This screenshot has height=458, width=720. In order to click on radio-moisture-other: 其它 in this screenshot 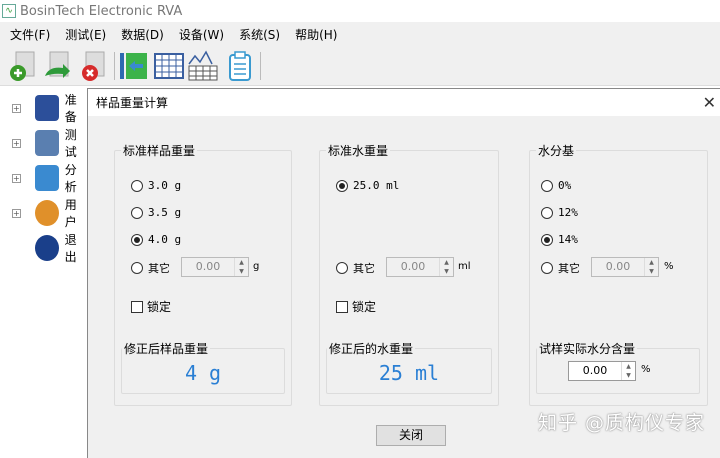, I will do `click(560, 268)`.